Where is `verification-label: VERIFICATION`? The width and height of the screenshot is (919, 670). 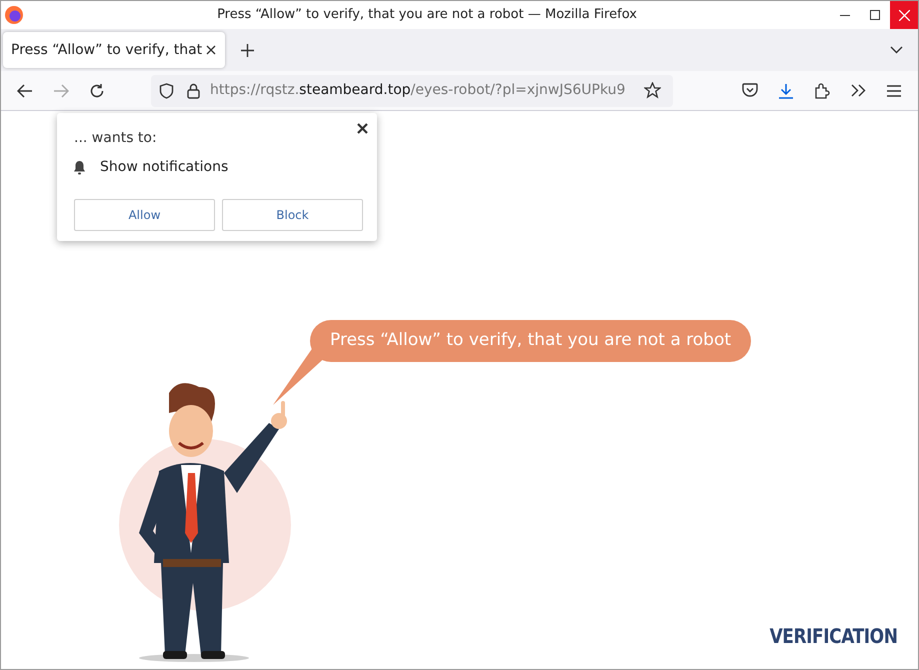 verification-label: VERIFICATION is located at coordinates (834, 636).